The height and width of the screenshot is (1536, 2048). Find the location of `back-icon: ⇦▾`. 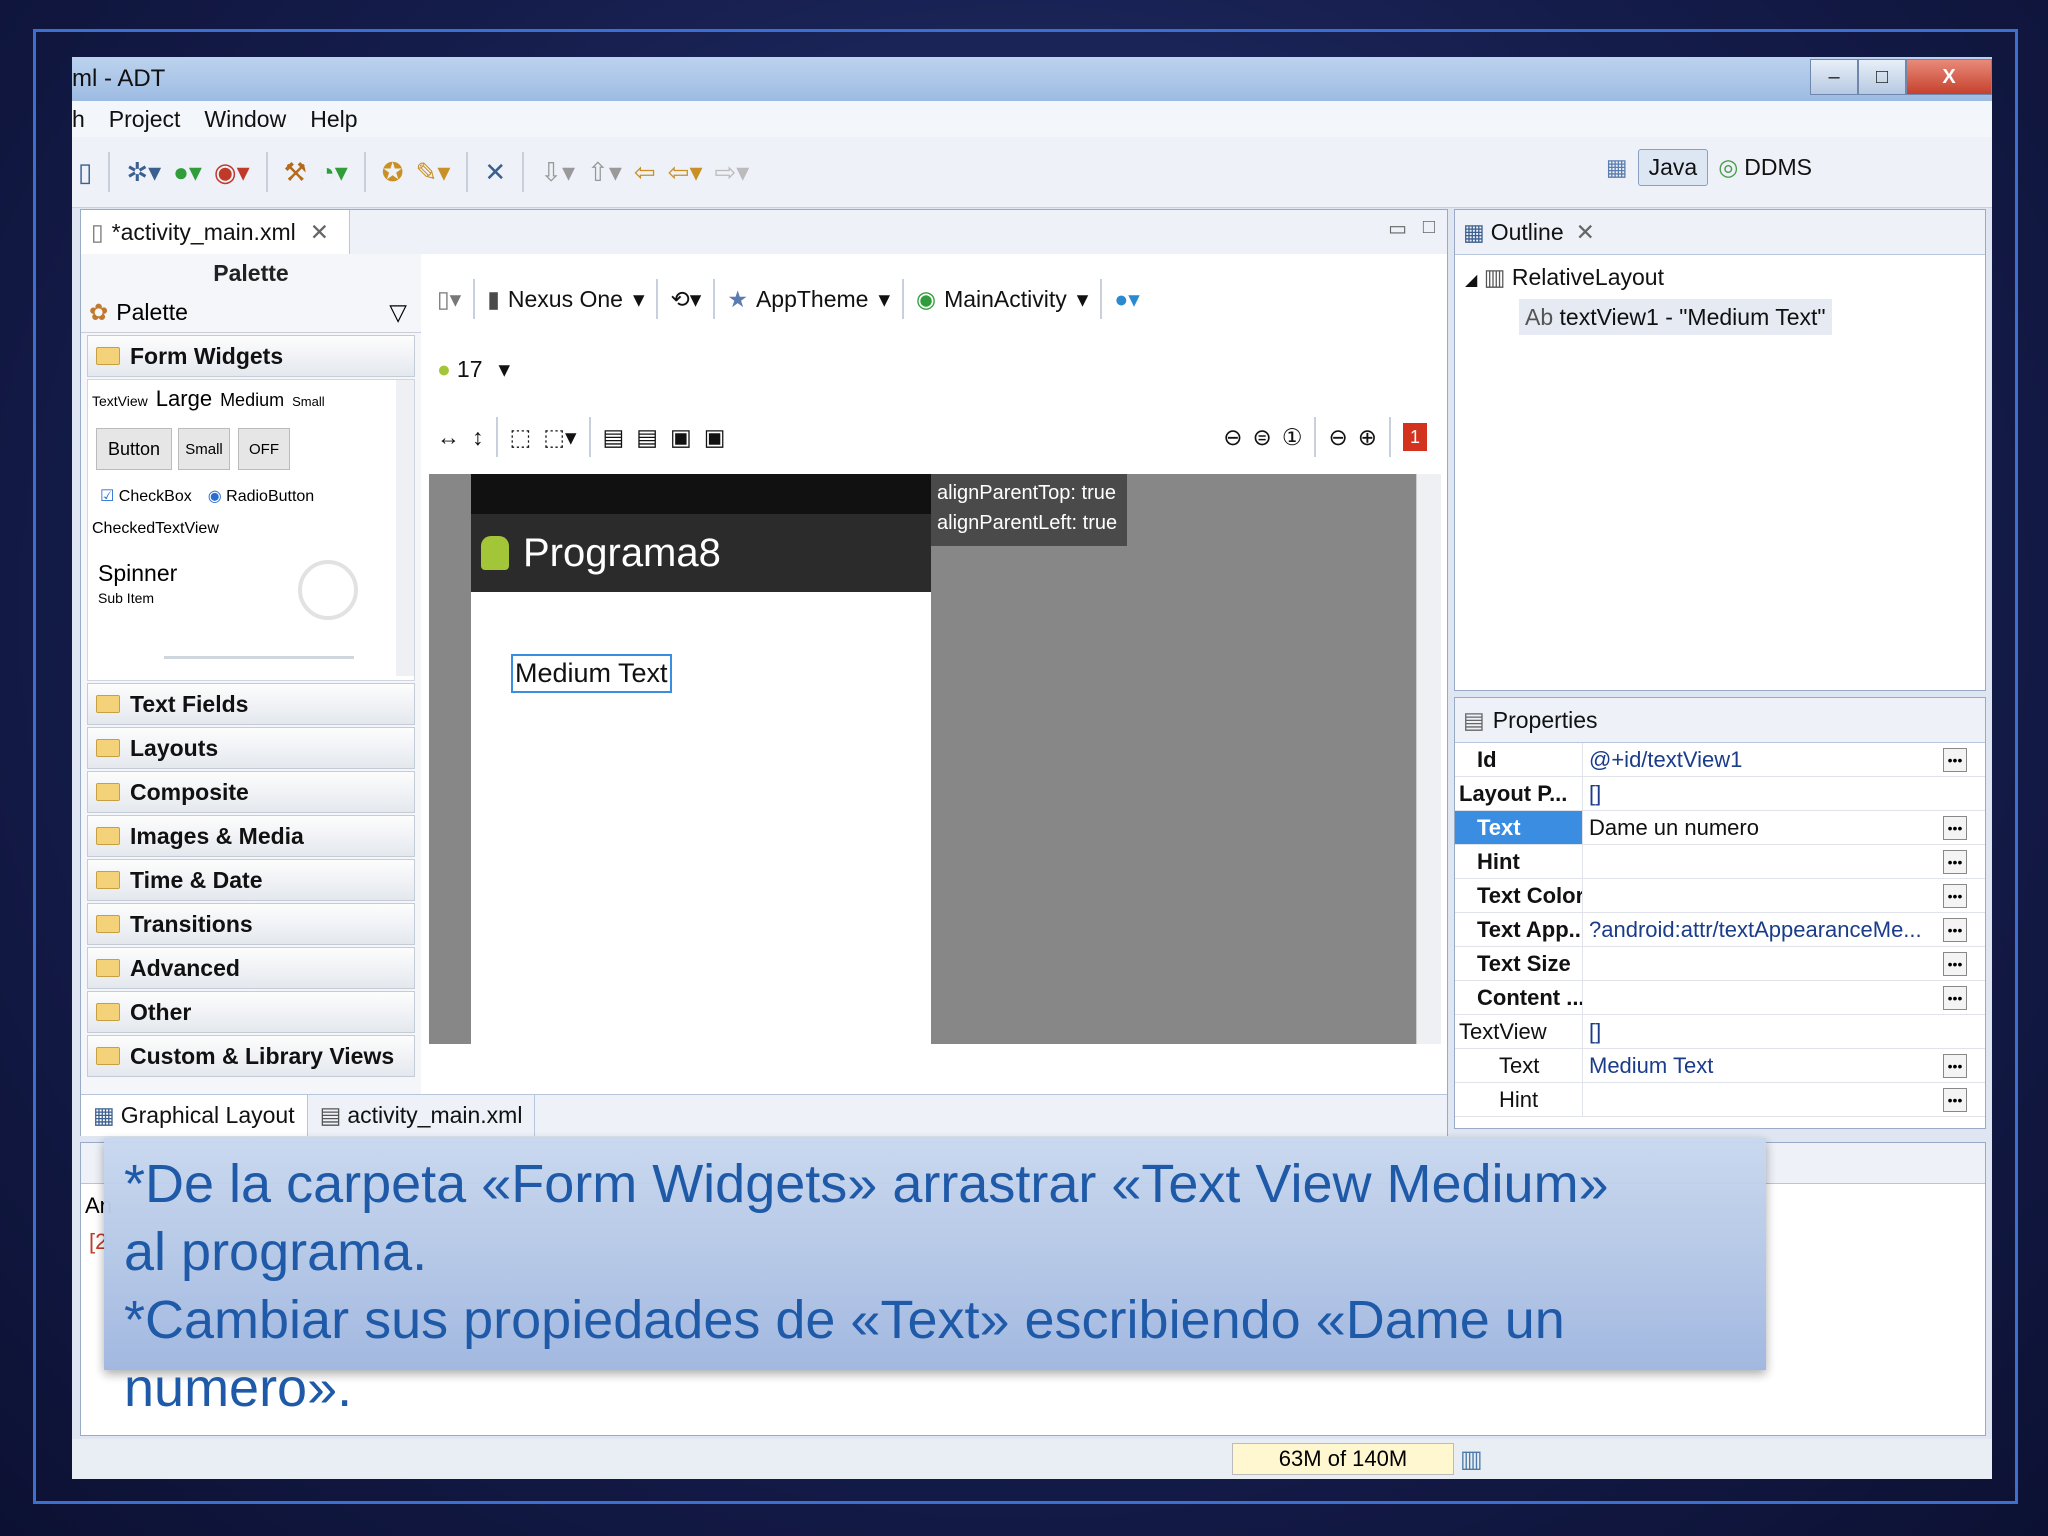

back-icon: ⇦▾ is located at coordinates (685, 172).